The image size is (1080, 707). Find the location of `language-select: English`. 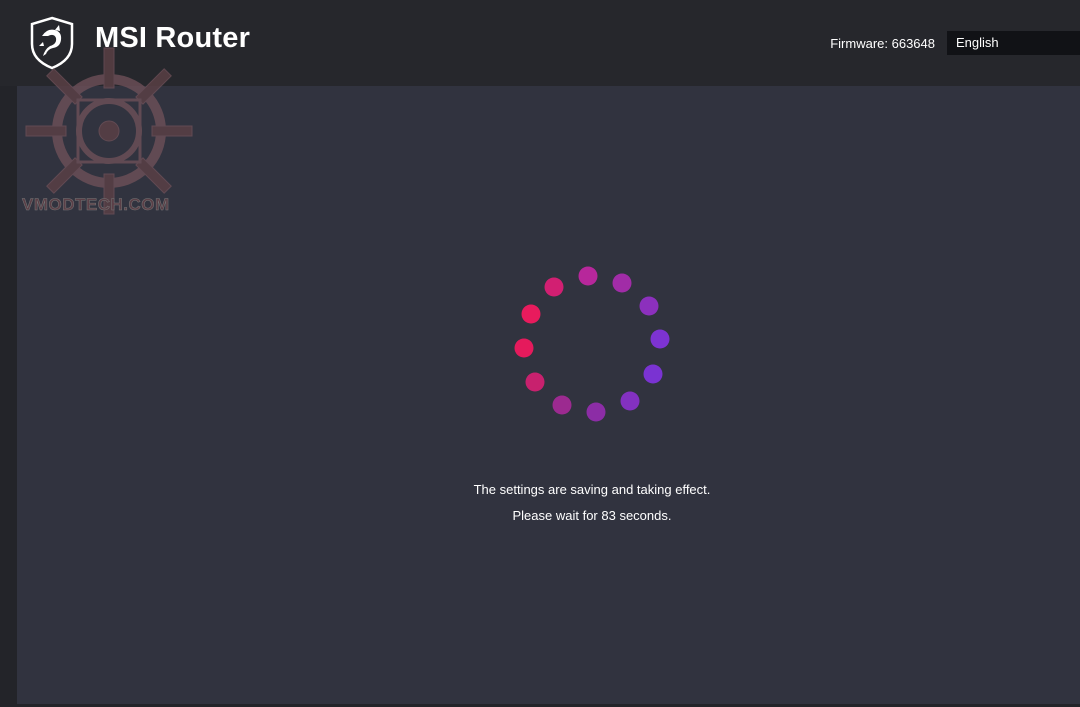

language-select: English is located at coordinates (1013, 43).